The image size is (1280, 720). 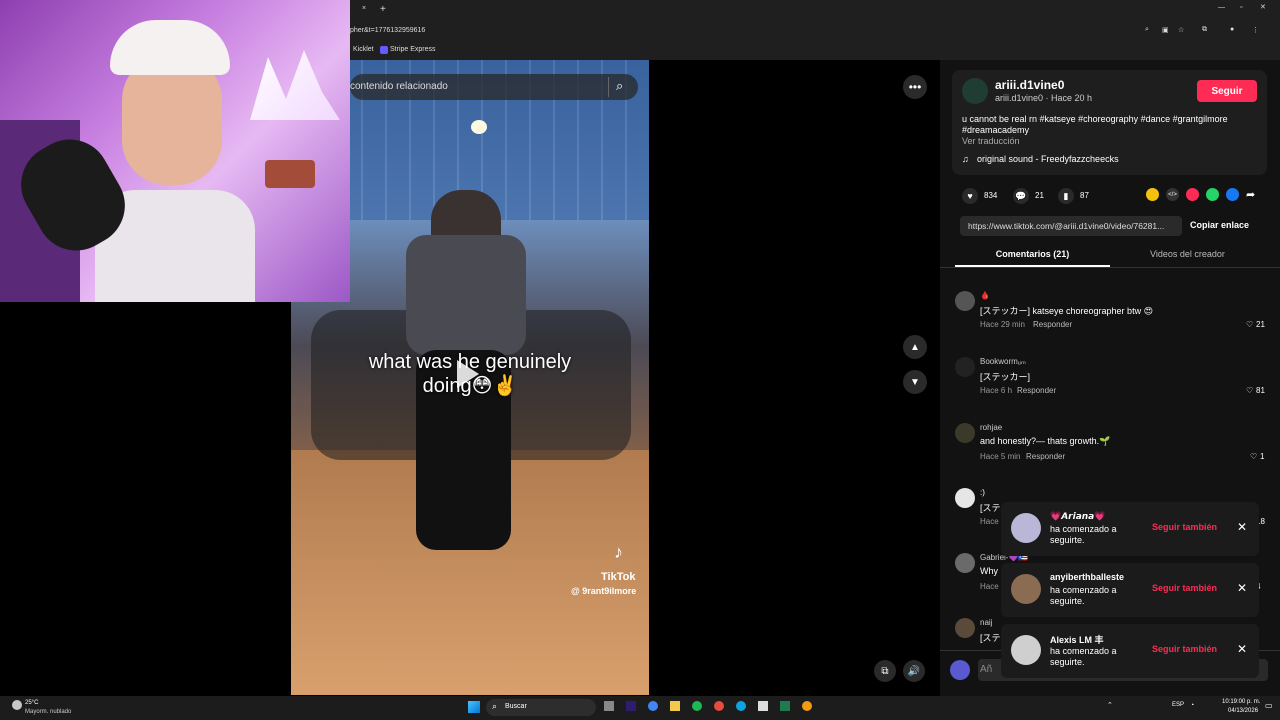 What do you see at coordinates (915, 87) in the screenshot?
I see `more-options-icon: •••` at bounding box center [915, 87].